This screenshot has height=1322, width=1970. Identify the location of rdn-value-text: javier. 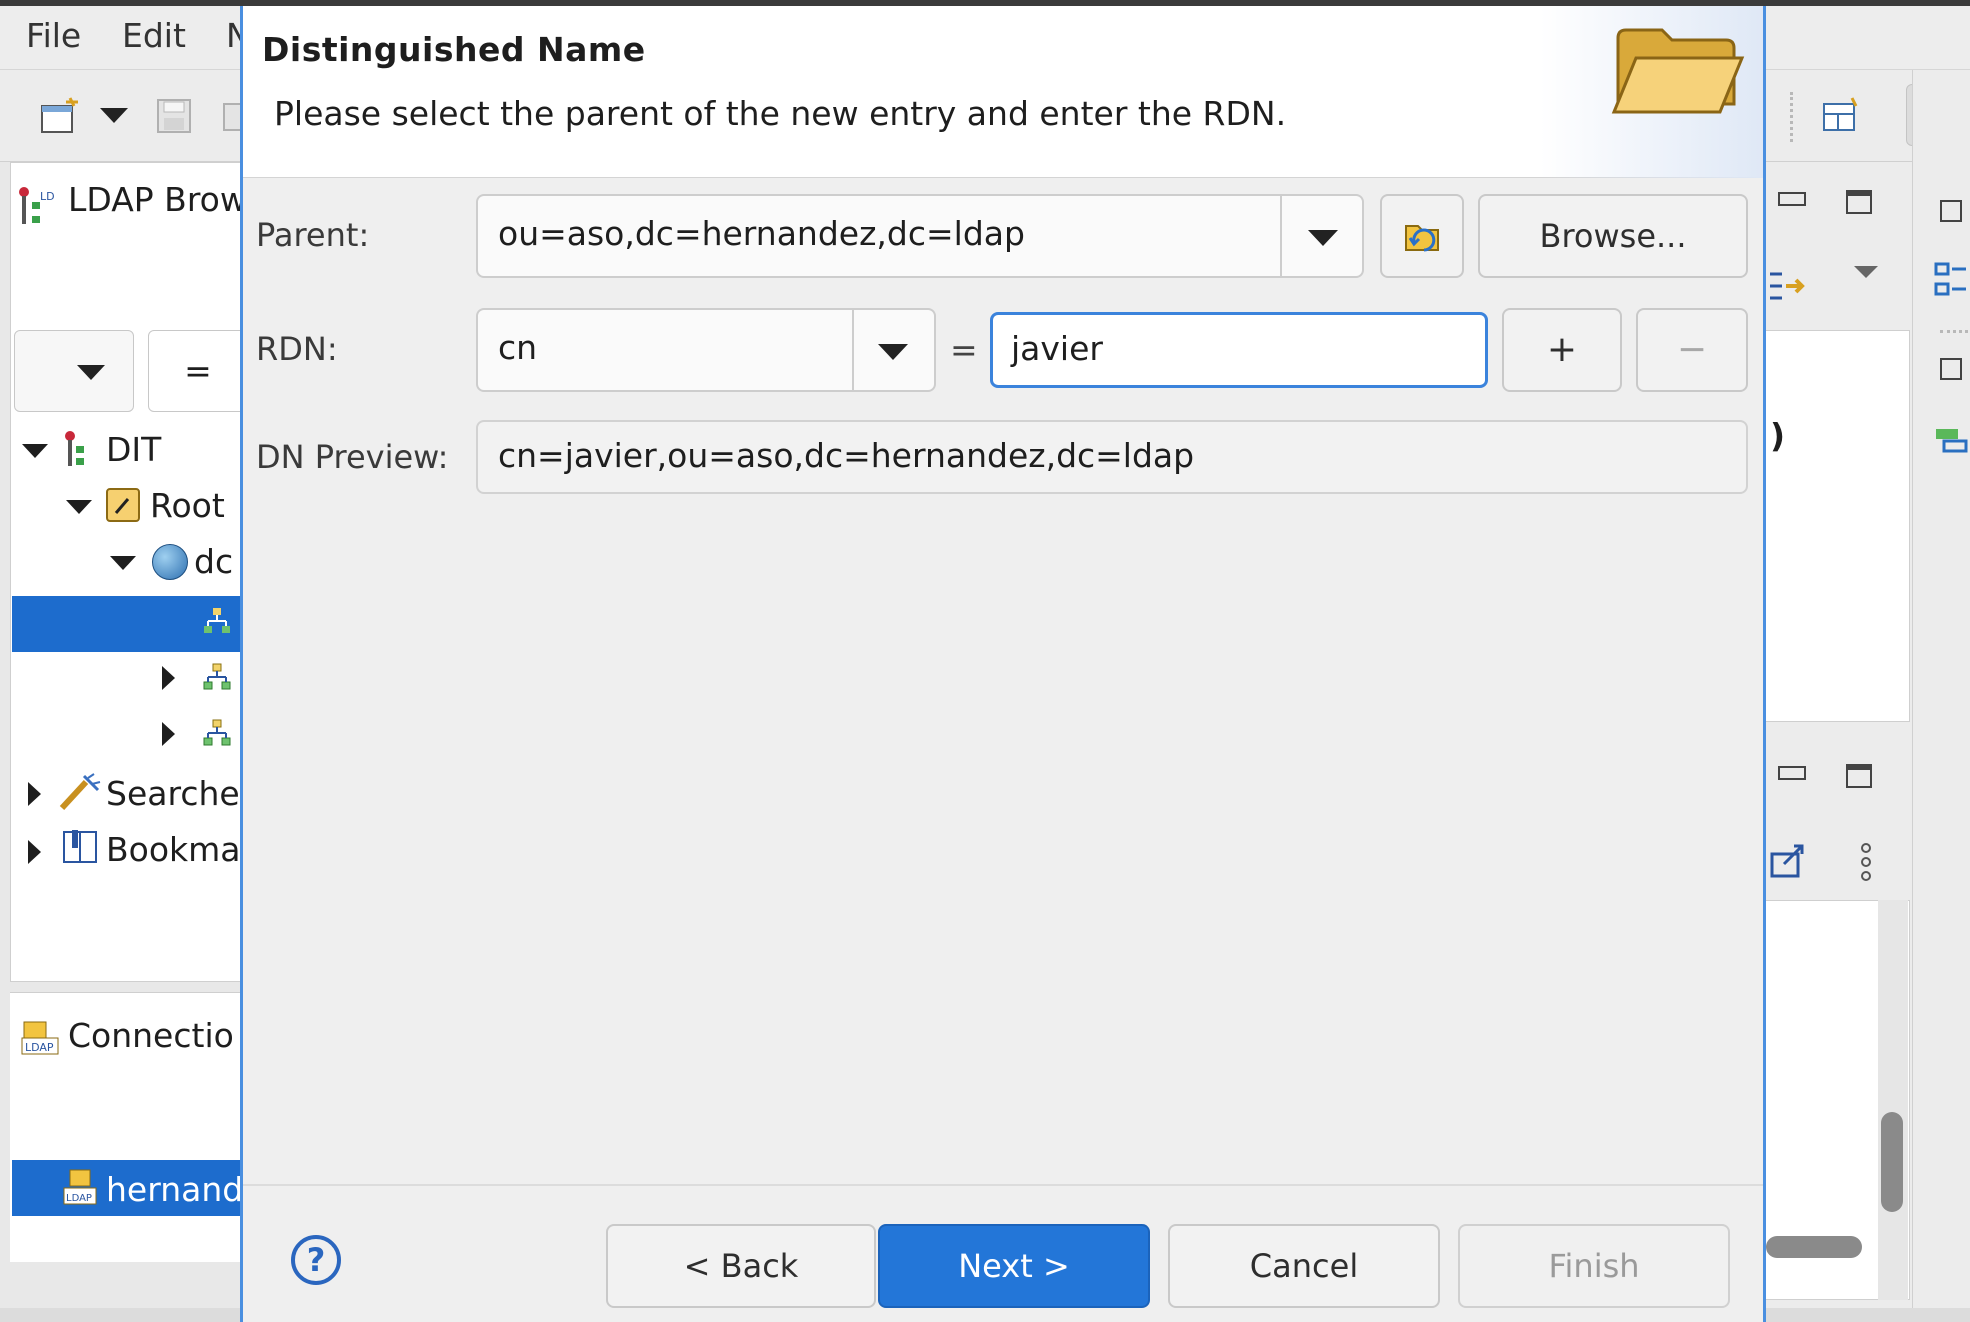
(1057, 348).